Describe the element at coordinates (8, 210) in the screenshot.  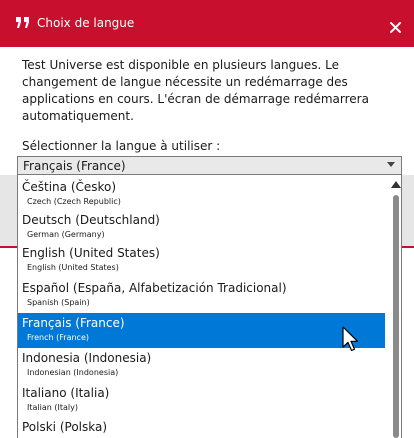
I see `background-dialog-edge-left` at that location.